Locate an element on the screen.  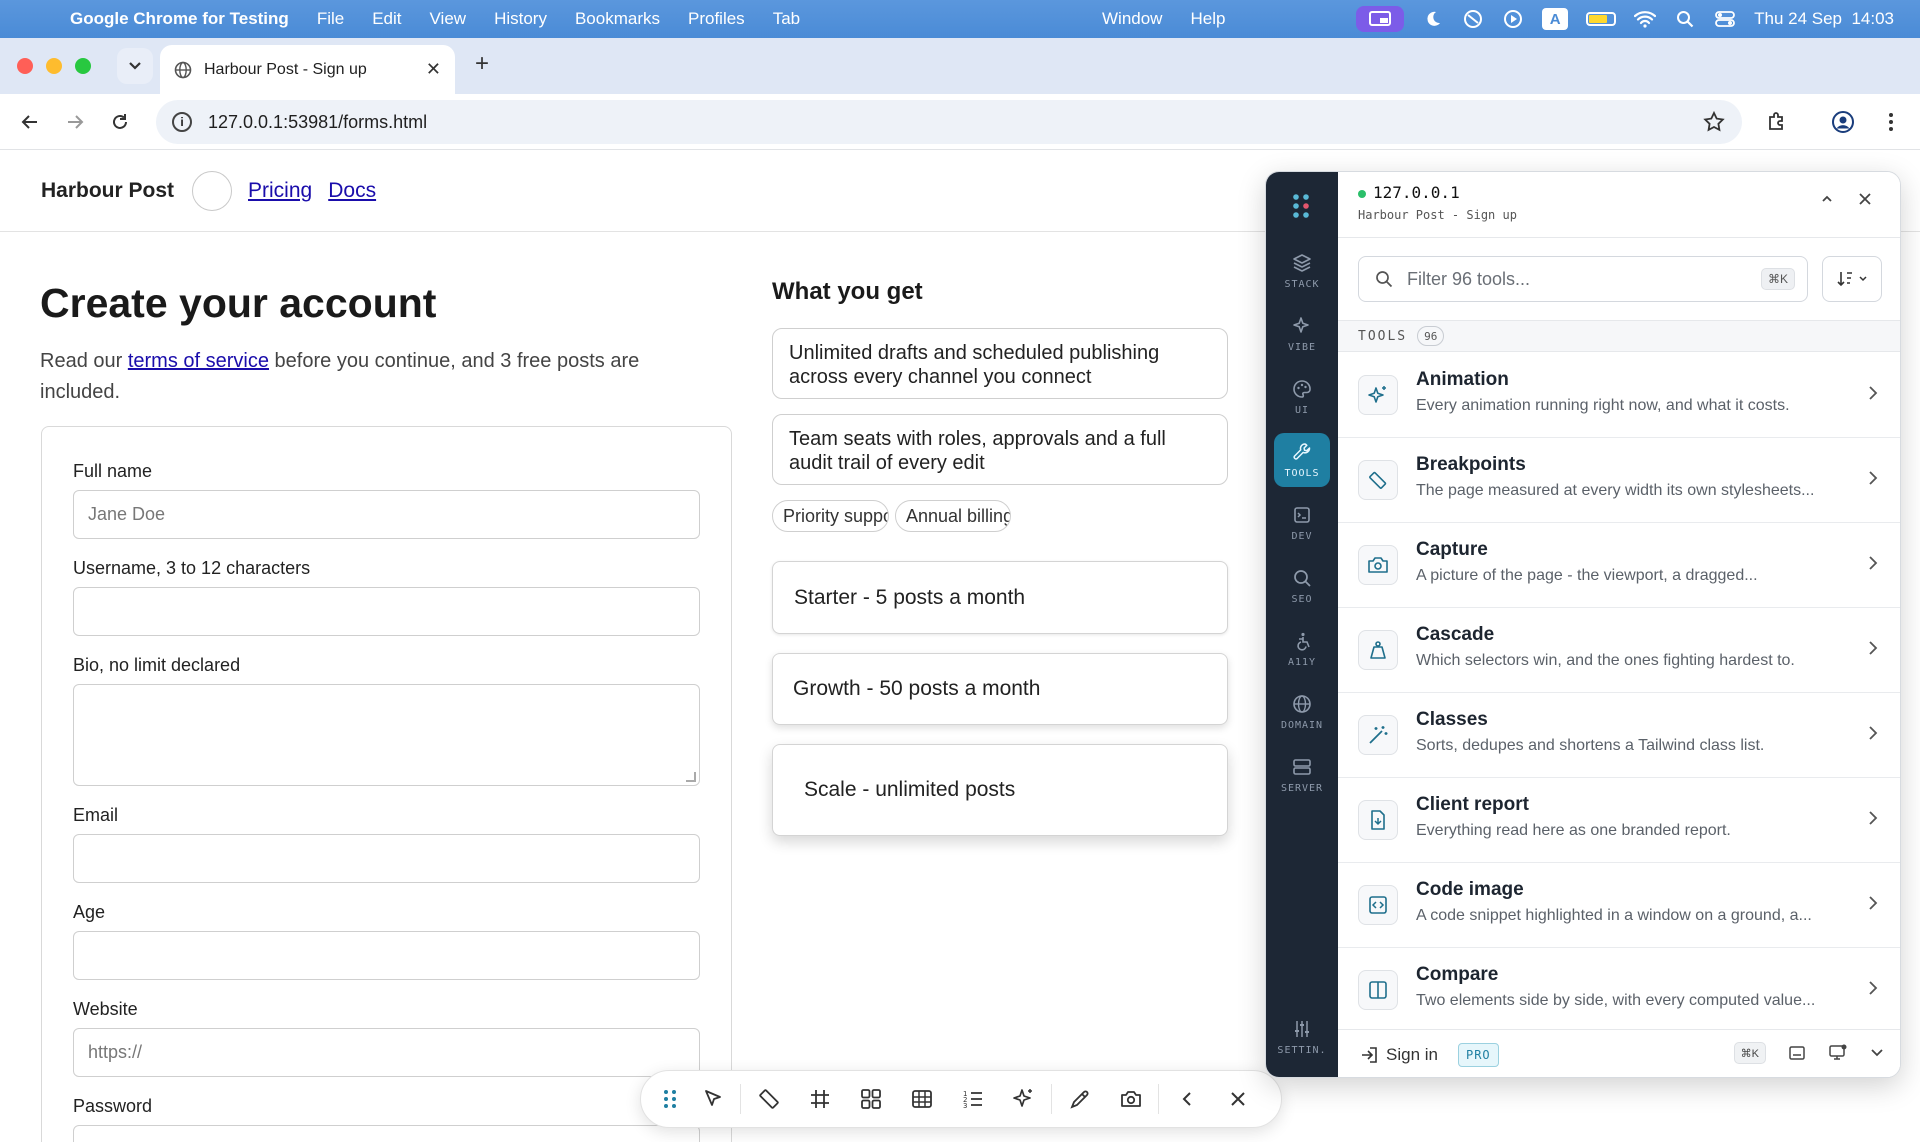
pro-badge: PRO is located at coordinates (1478, 1054).